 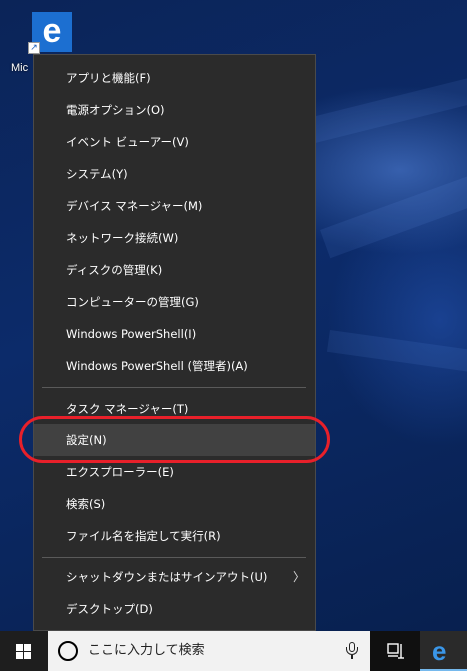 I want to click on shortcut-label: Mic, so click(x=20, y=68).